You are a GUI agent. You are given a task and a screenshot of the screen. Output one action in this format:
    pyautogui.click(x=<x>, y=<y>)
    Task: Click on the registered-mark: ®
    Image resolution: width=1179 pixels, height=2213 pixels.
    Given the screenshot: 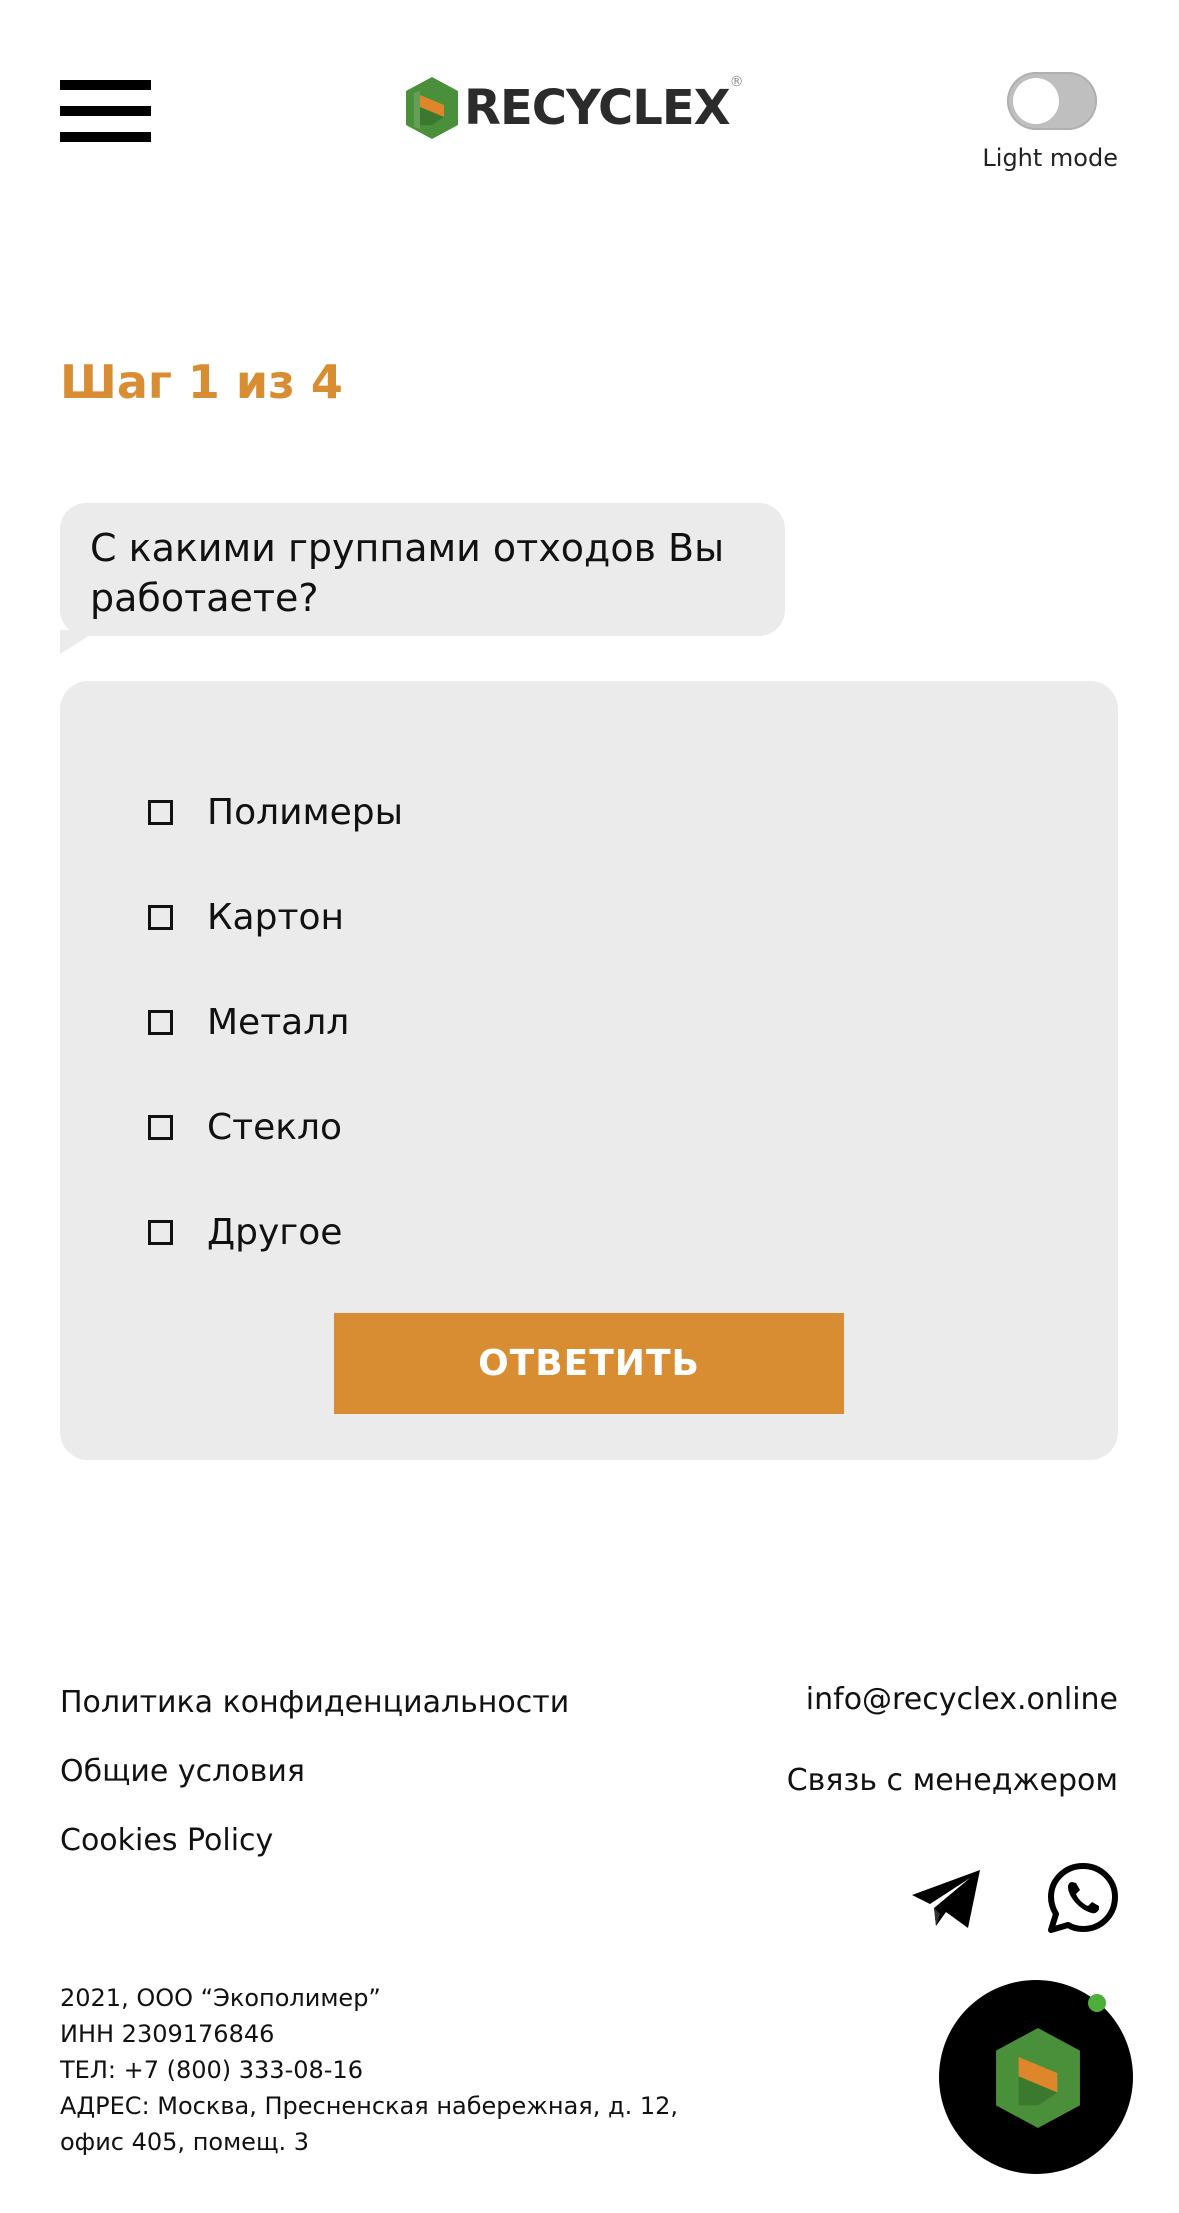 What is the action you would take?
    pyautogui.click(x=736, y=82)
    